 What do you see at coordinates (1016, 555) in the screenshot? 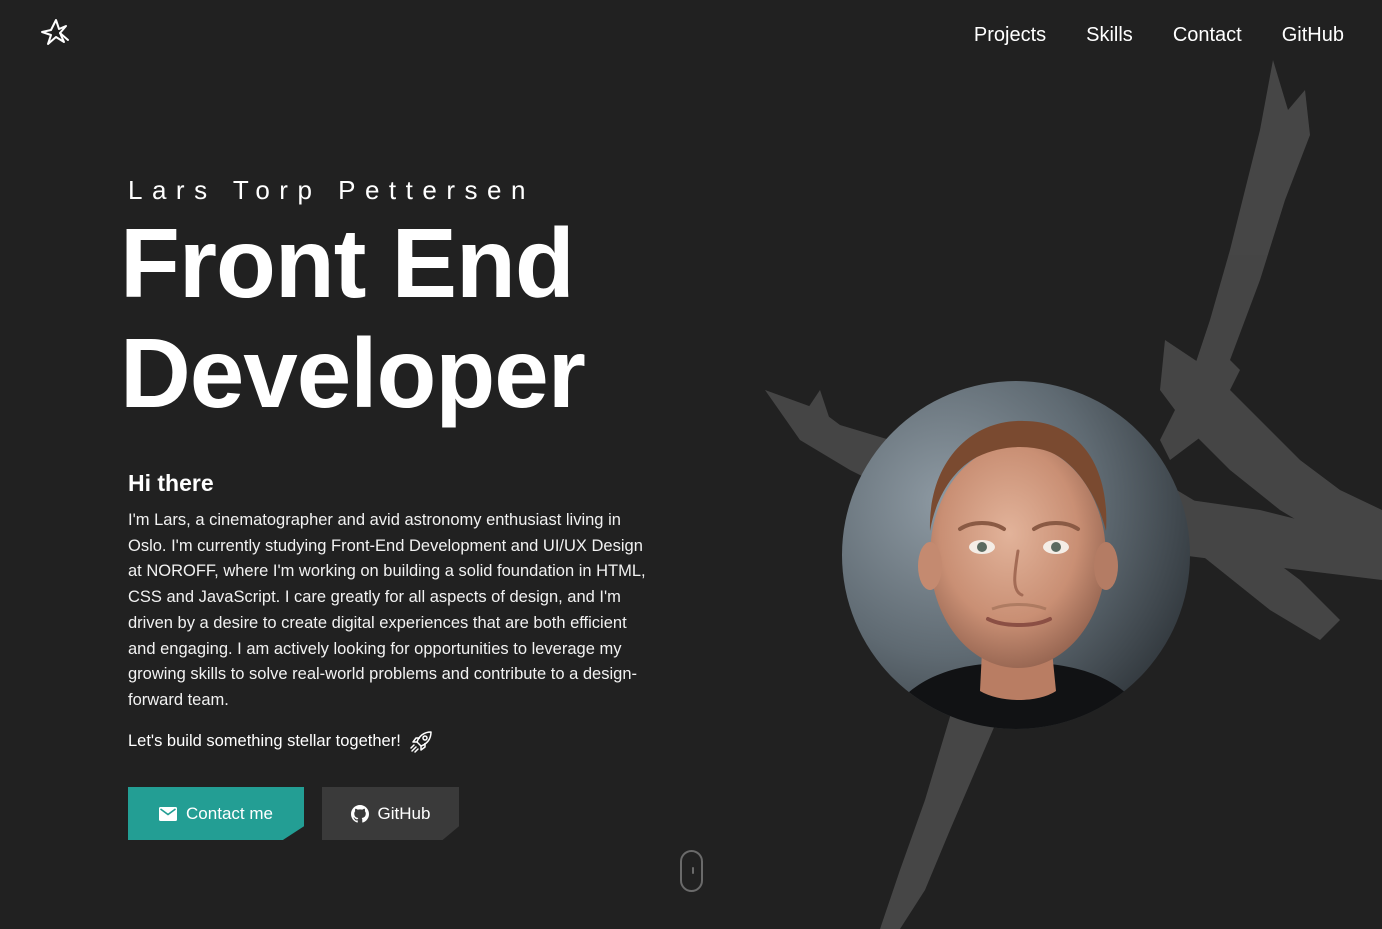
I see `profile-photo` at bounding box center [1016, 555].